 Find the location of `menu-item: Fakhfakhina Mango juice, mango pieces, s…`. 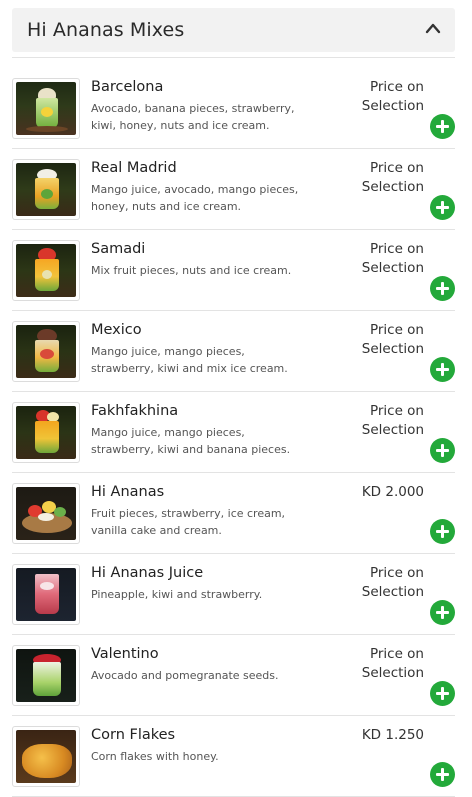

menu-item: Fakhfakhina Mango juice, mango pieces, s… is located at coordinates (233, 432).